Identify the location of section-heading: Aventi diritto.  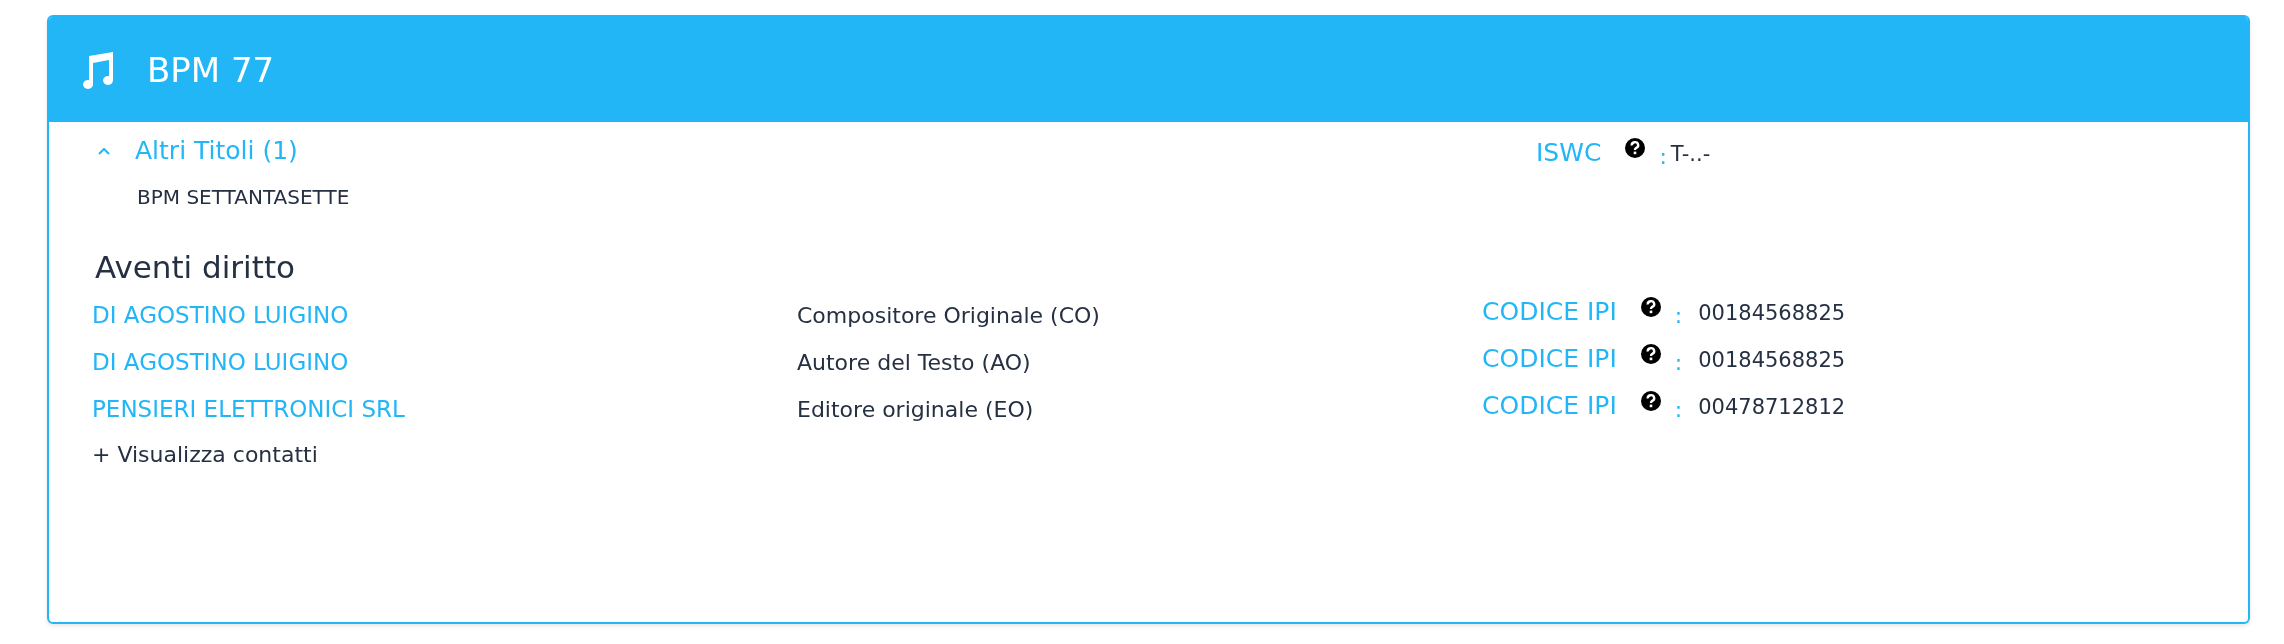
(195, 267).